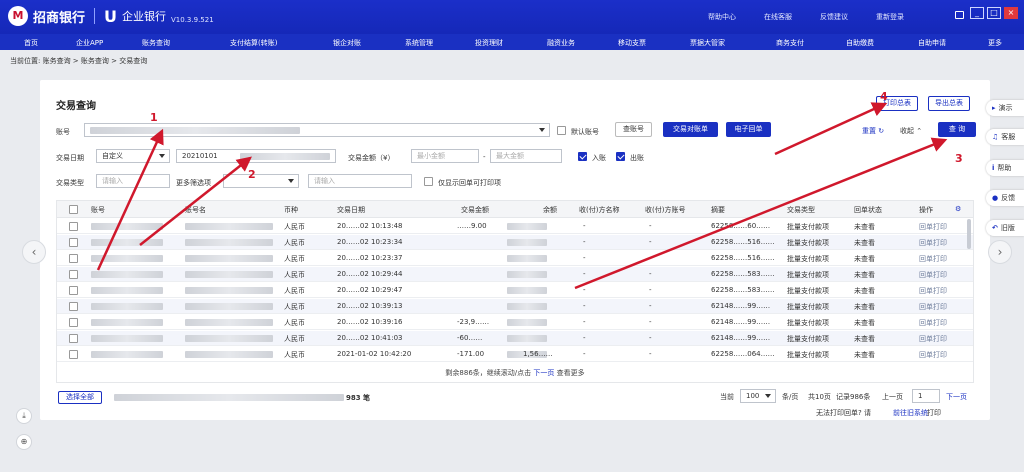  Describe the element at coordinates (926, 396) in the screenshot. I see `page-number-input: 1` at that location.